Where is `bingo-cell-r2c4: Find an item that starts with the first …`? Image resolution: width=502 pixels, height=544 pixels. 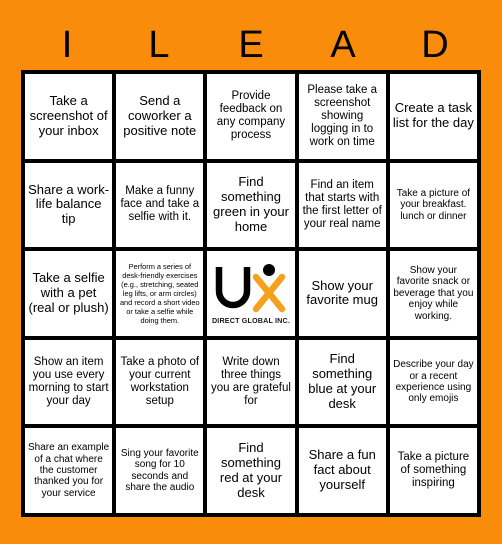
bingo-cell-r2c4: Find an item that starts with the first … is located at coordinates (342, 205).